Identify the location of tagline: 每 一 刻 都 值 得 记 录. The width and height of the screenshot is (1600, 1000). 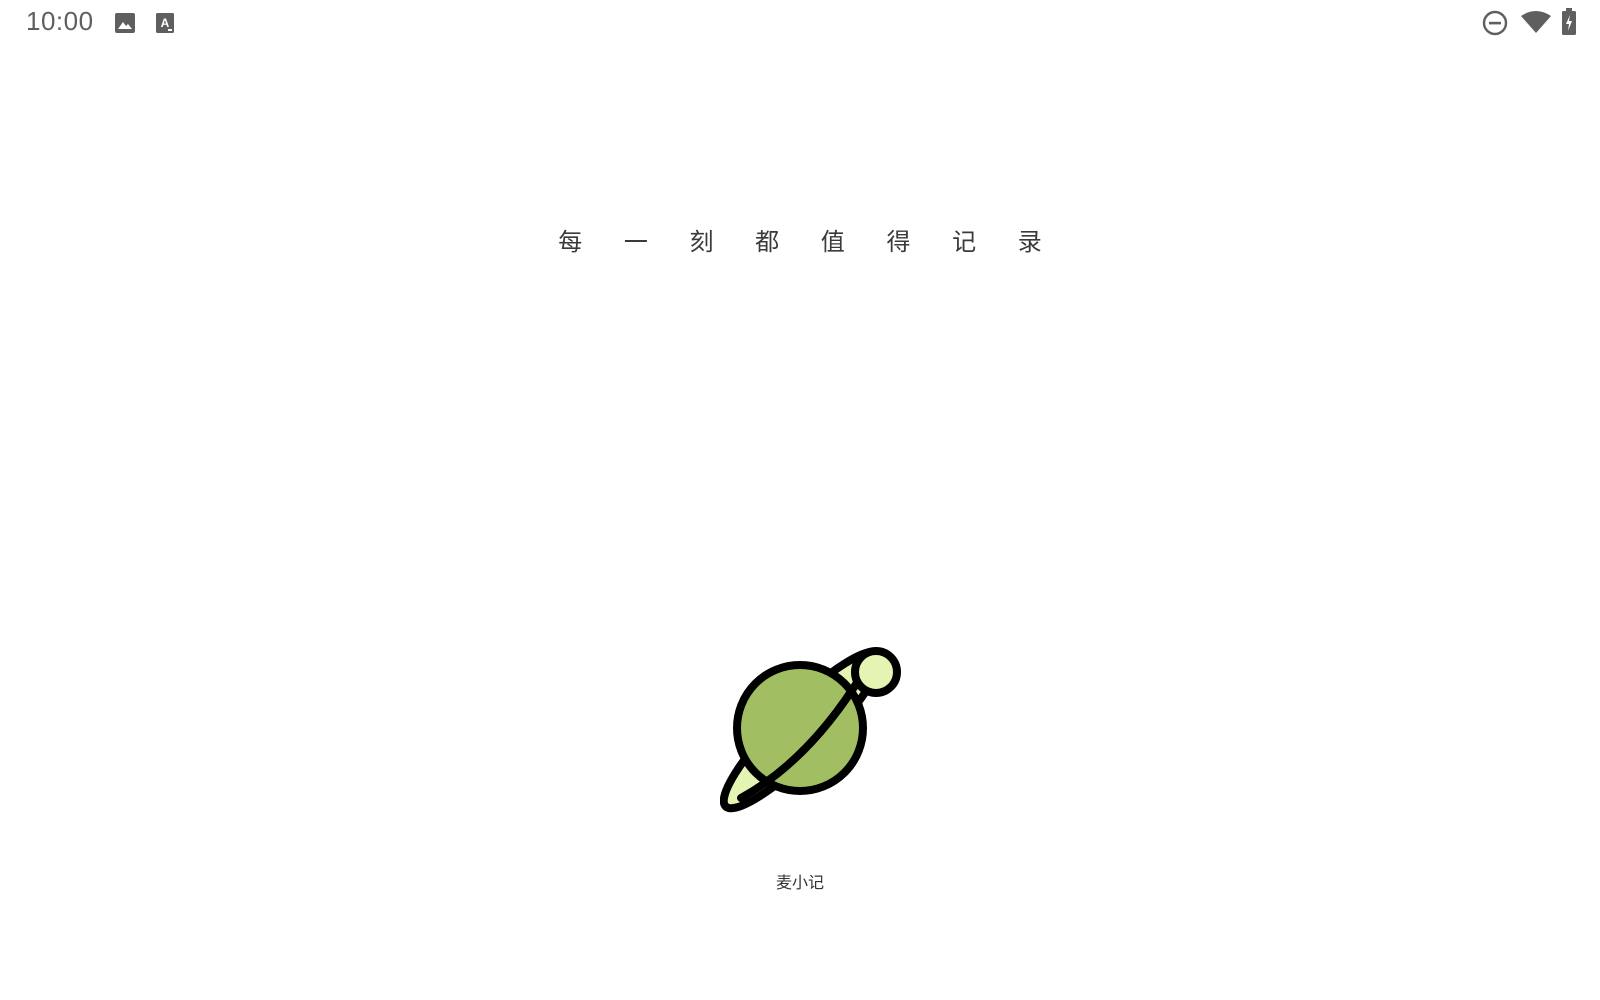
(808, 242).